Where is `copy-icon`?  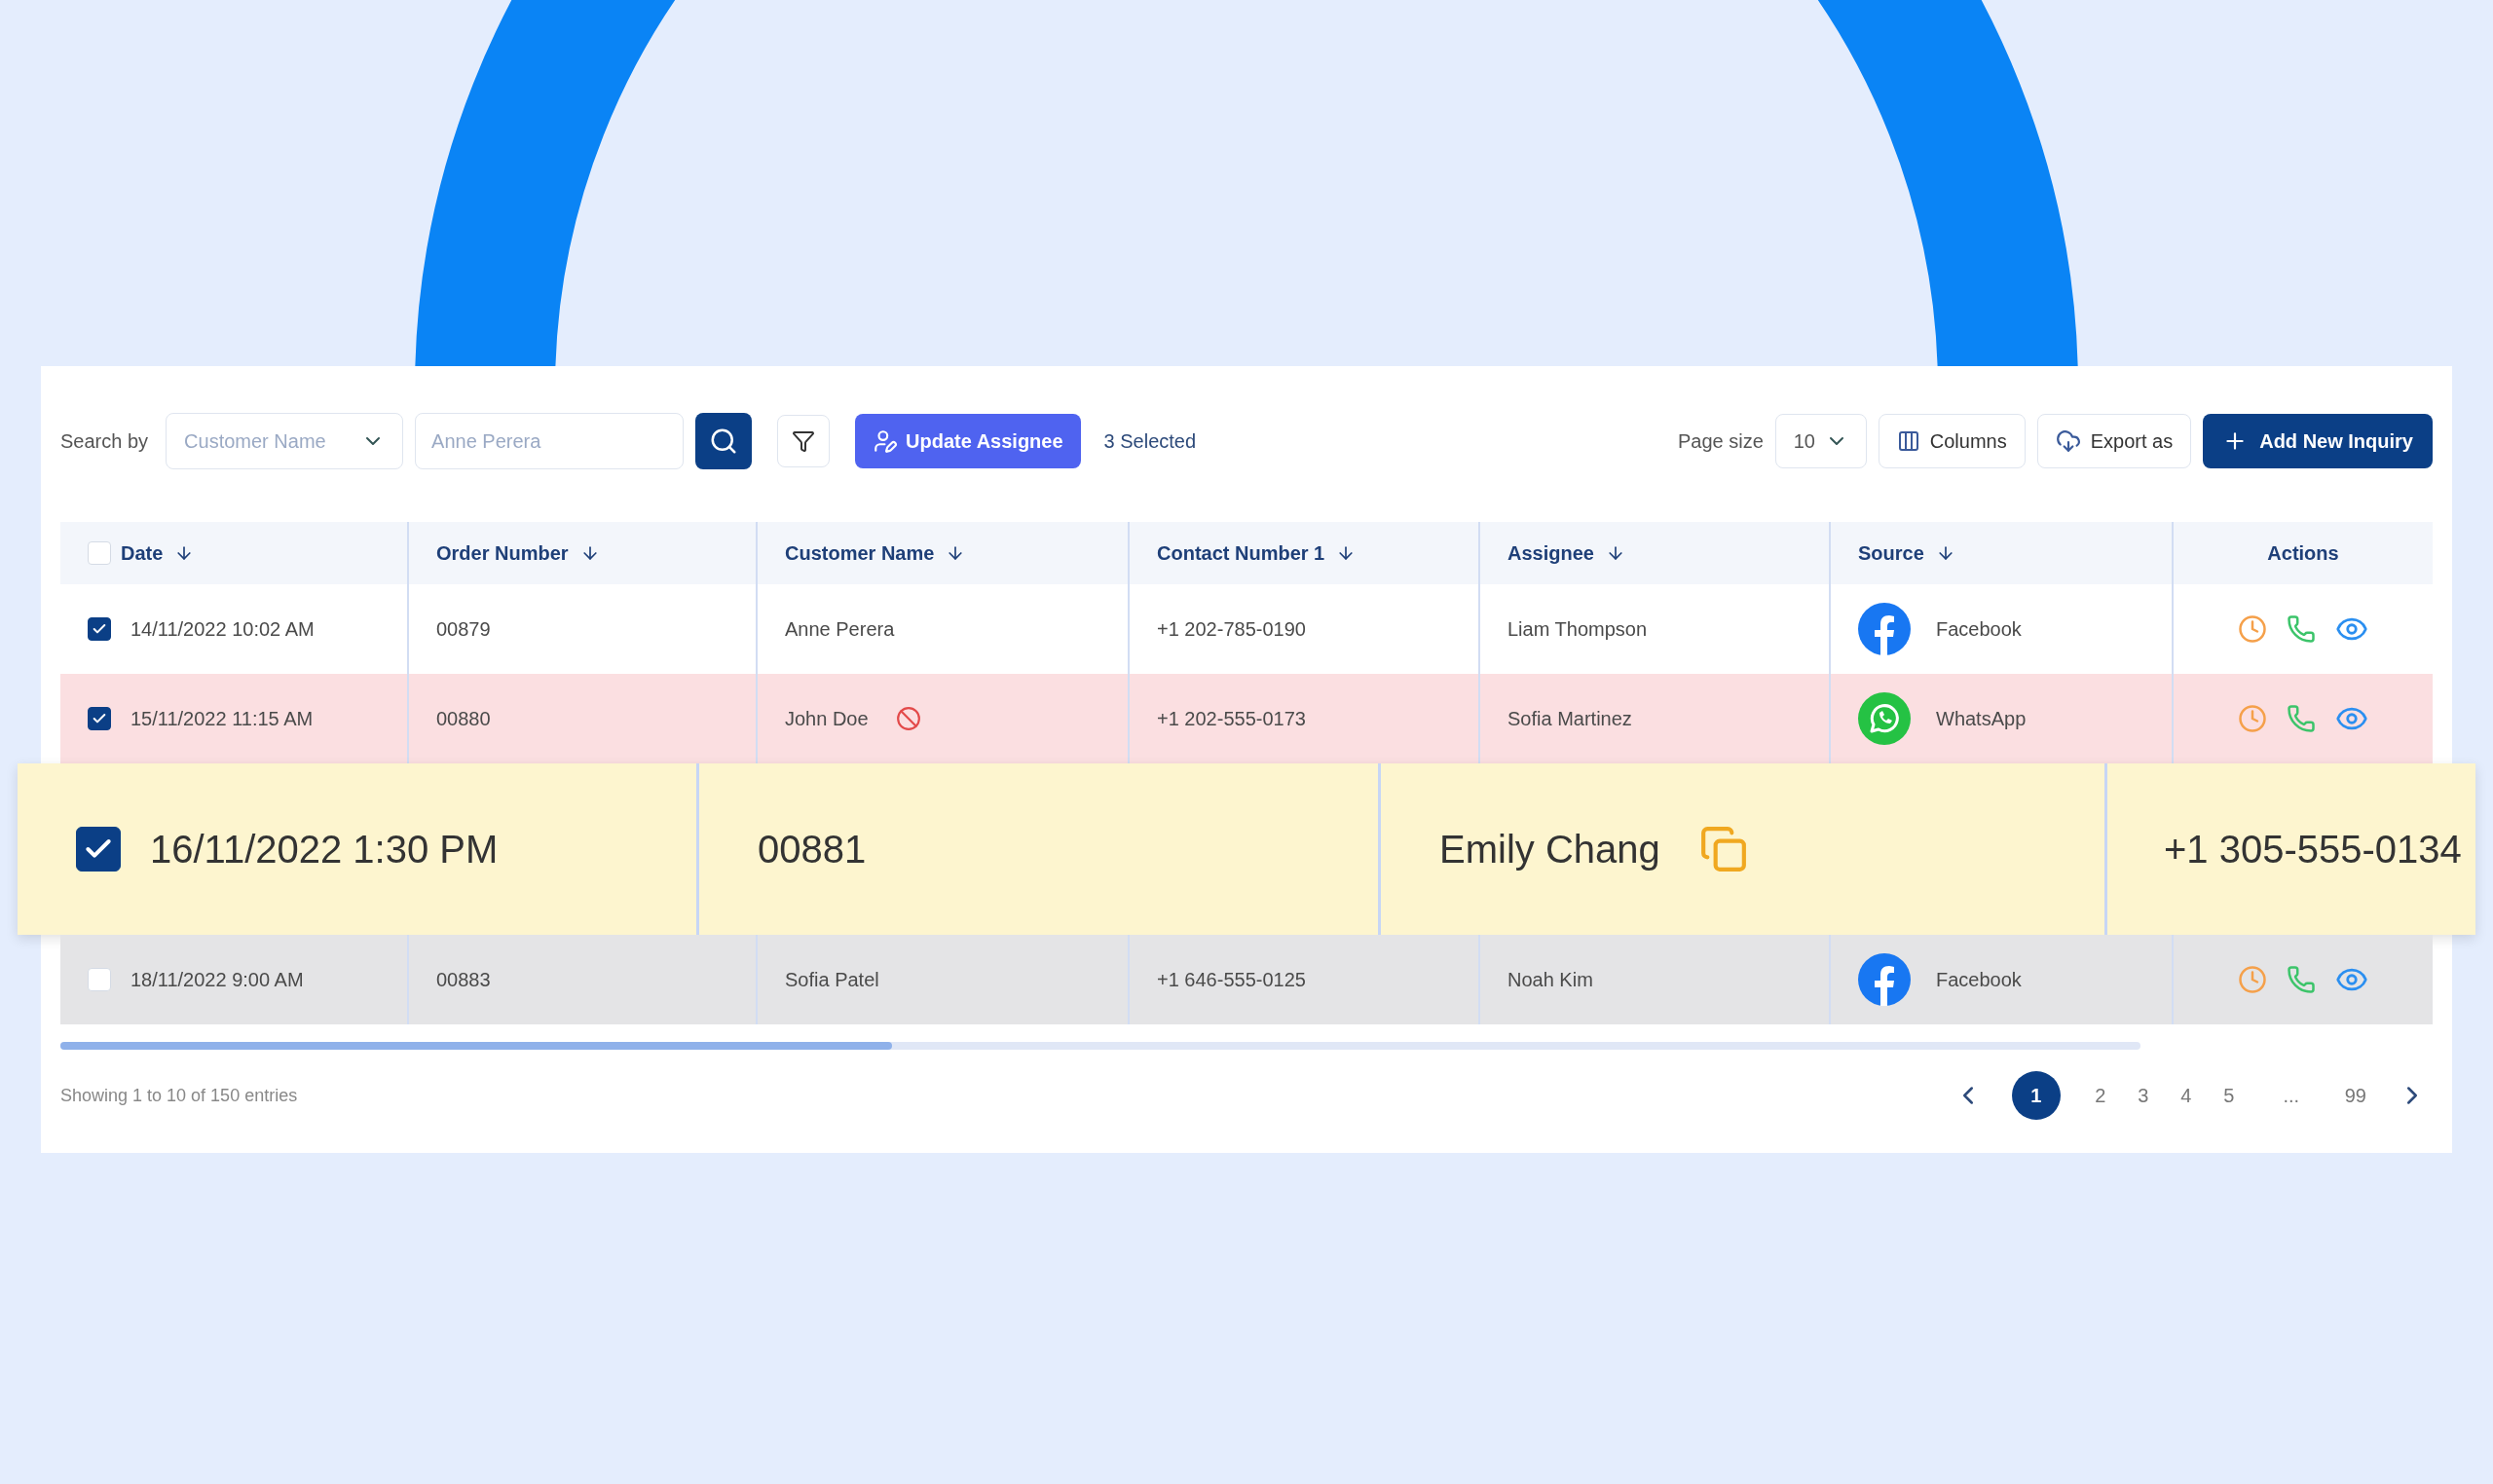 copy-icon is located at coordinates (1723, 849).